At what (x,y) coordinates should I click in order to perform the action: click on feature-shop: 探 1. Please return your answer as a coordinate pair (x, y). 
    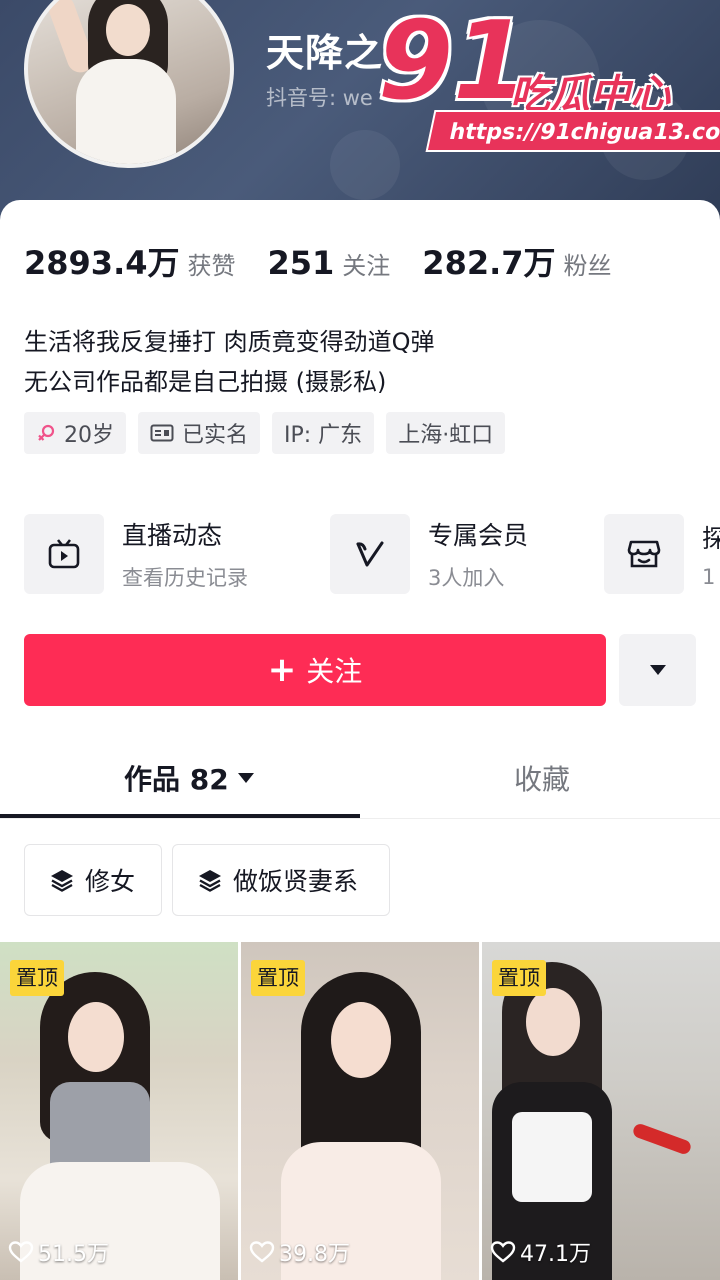
    Looking at the image, I should click on (662, 554).